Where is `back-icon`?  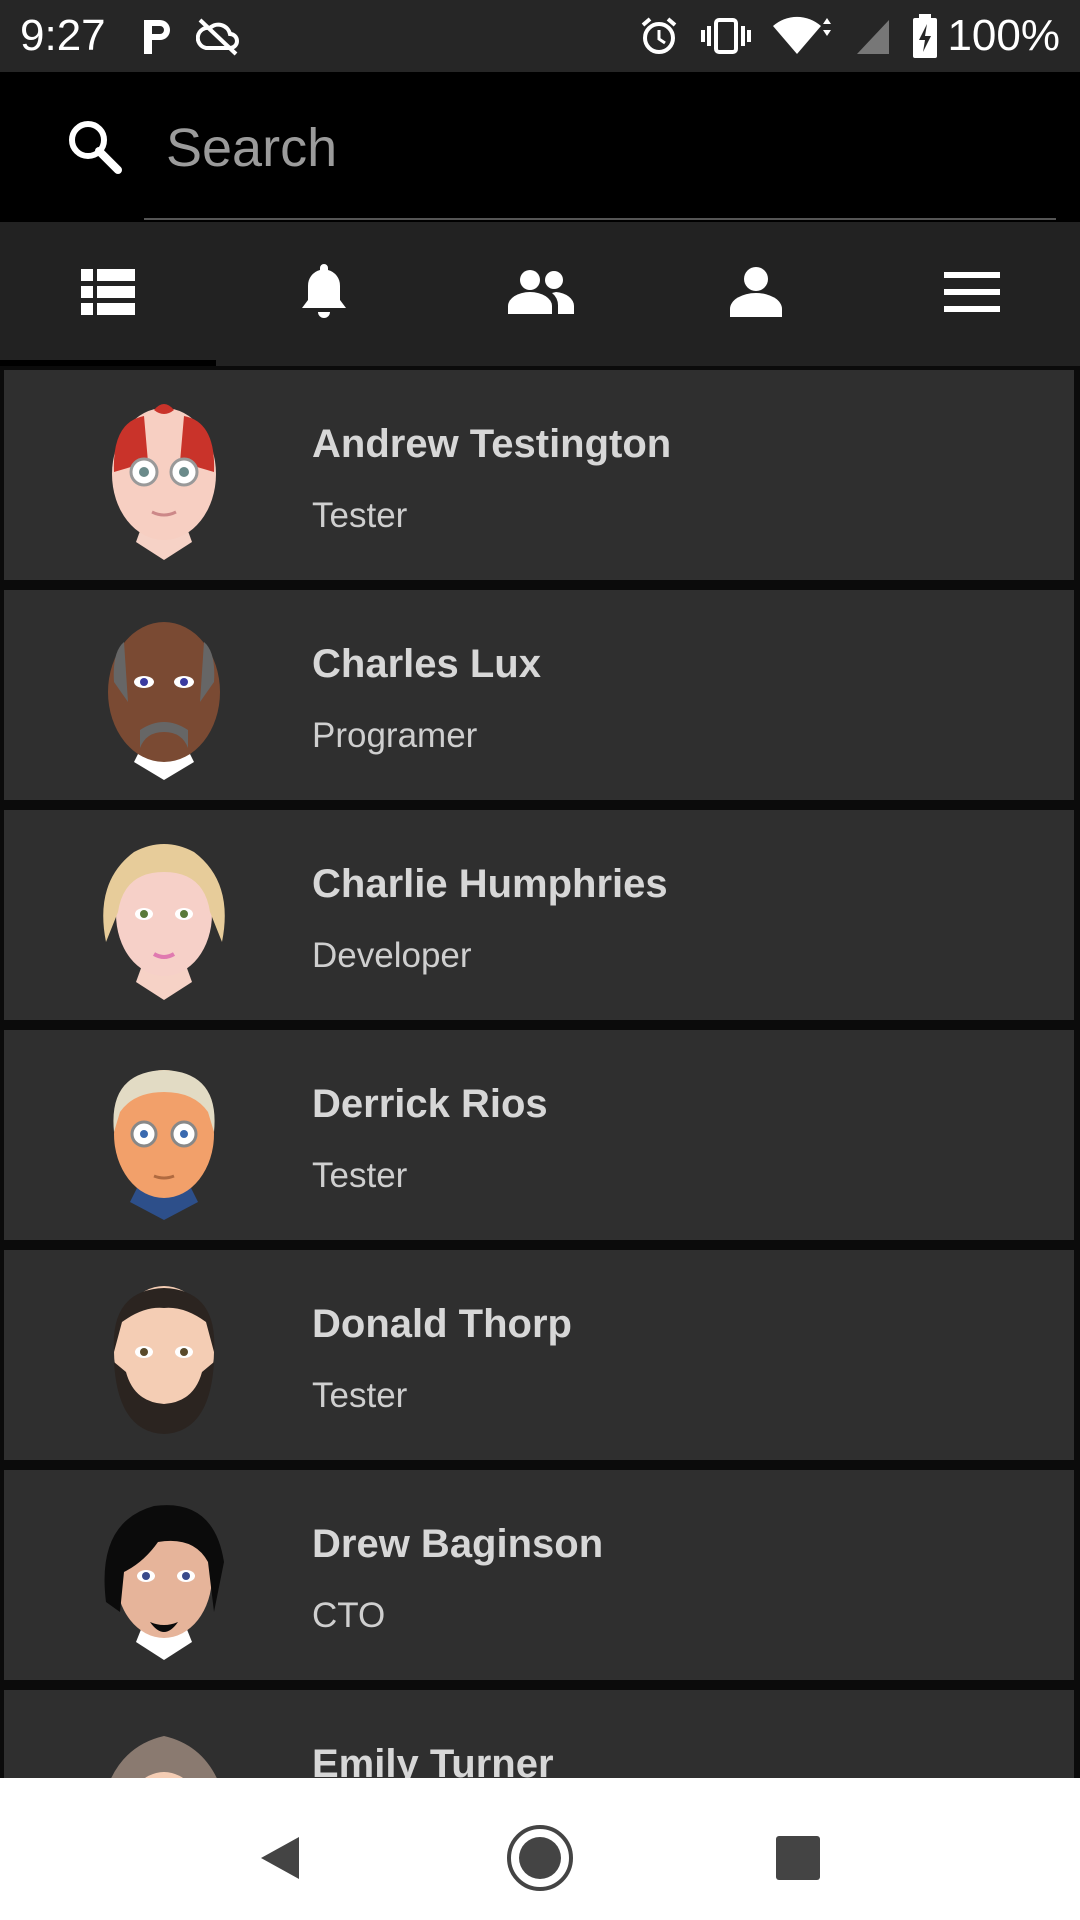
back-icon is located at coordinates (280, 1858).